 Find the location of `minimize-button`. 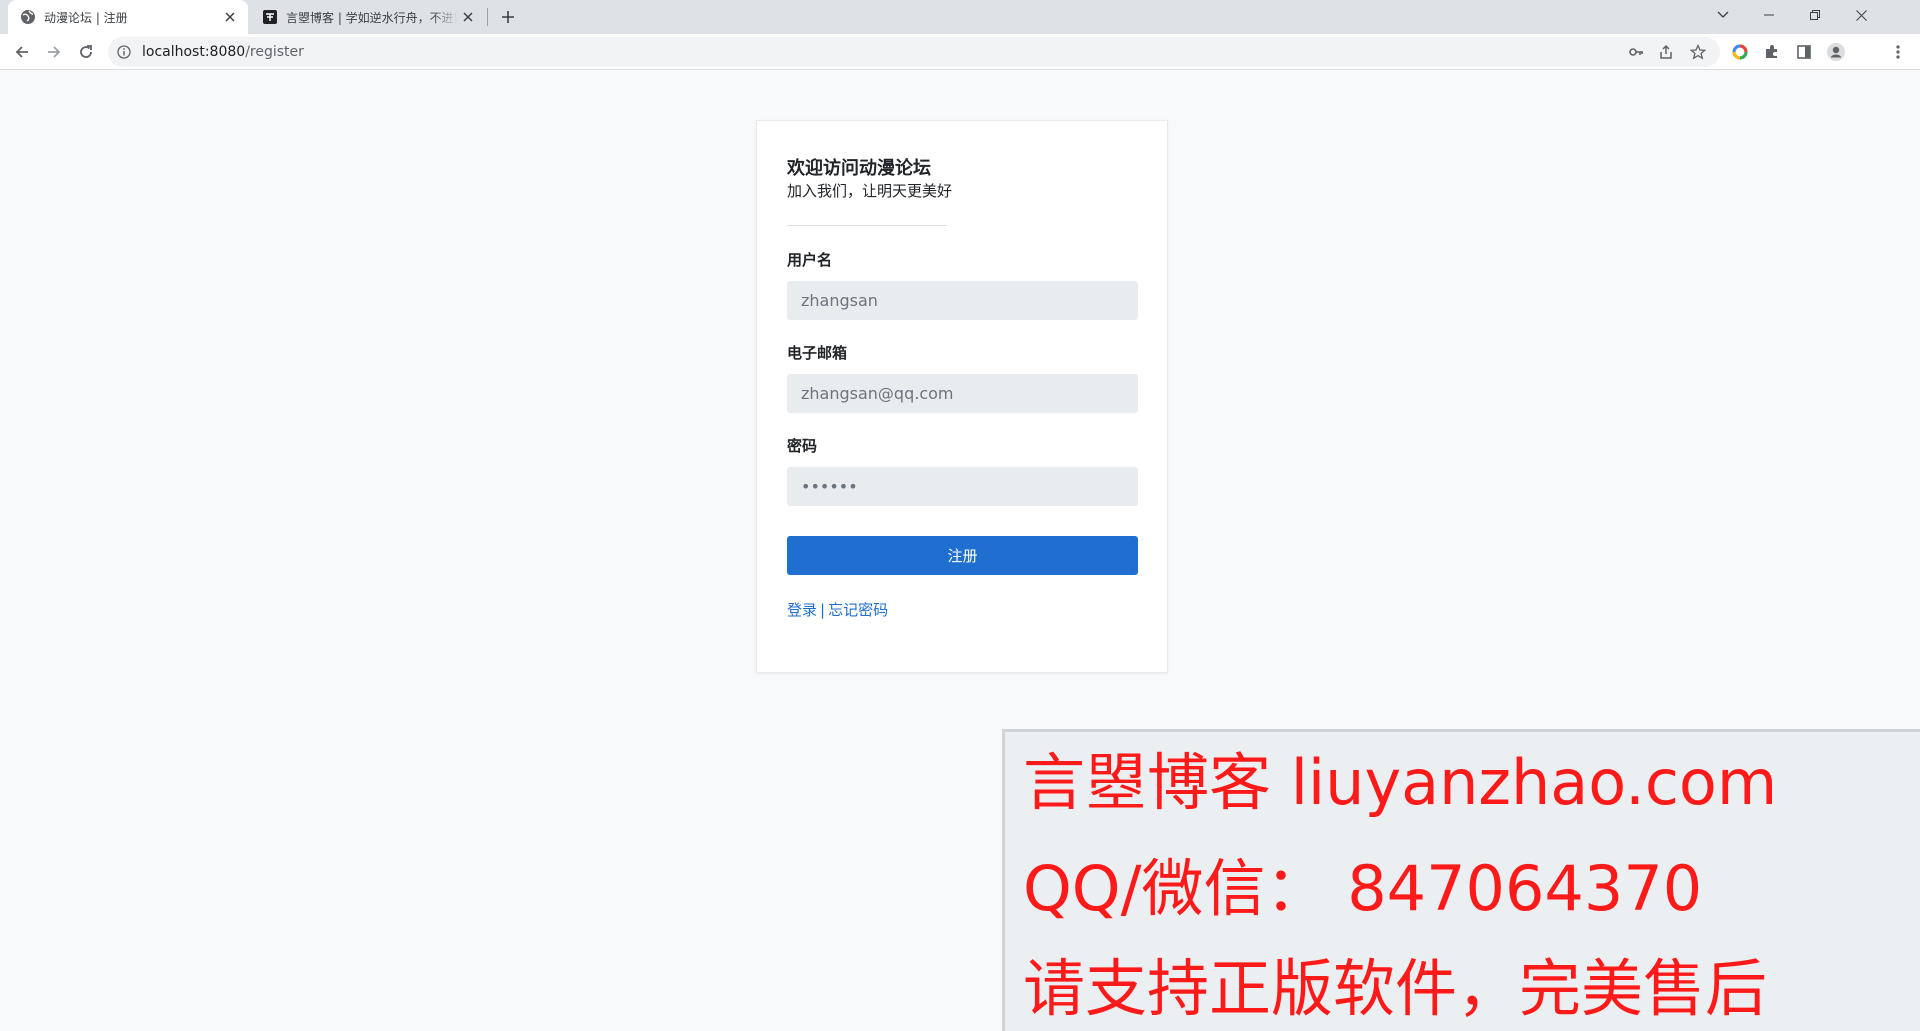

minimize-button is located at coordinates (1769, 15).